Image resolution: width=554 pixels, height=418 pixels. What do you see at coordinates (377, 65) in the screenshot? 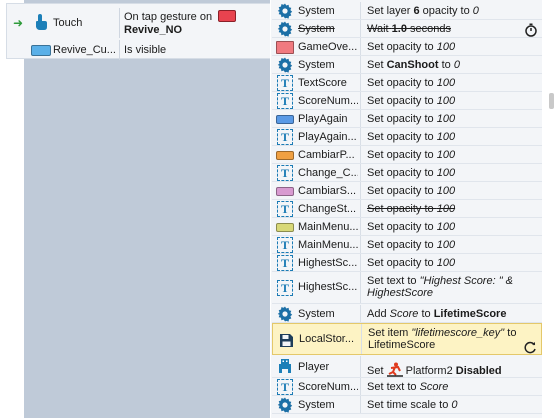
I see `action-text-part: Set` at bounding box center [377, 65].